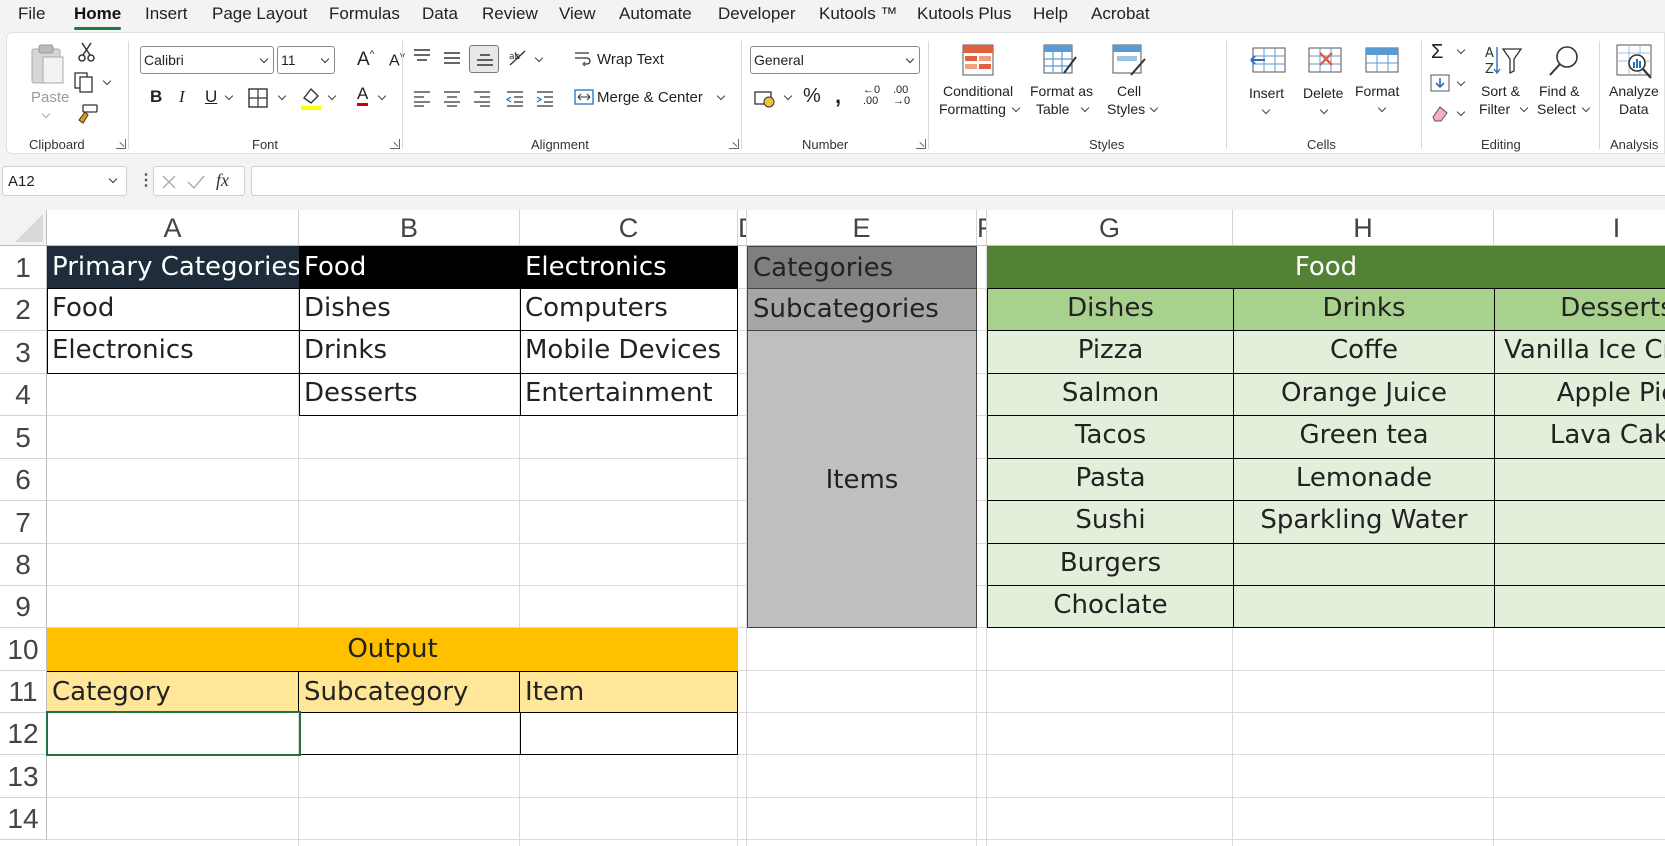 This screenshot has width=1665, height=846. I want to click on cell-i7, so click(1579, 522).